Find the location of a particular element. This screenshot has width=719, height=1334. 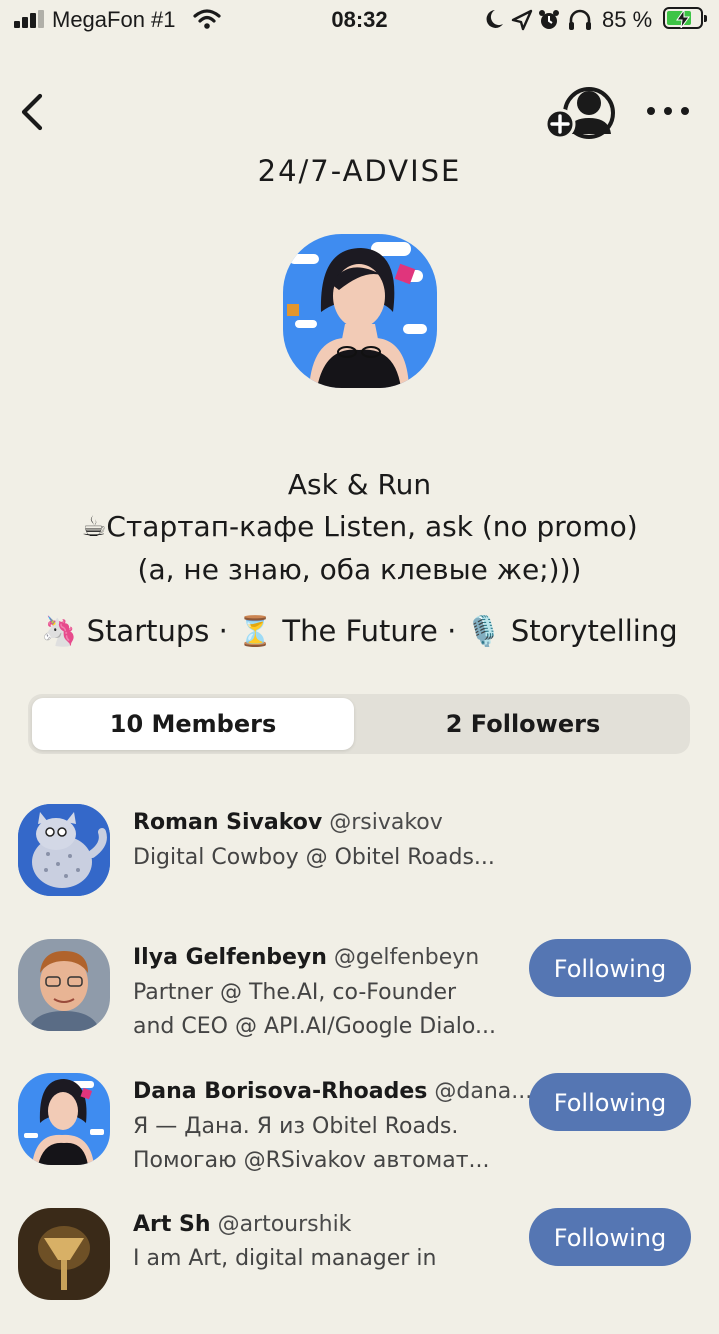

status-bar: MegaFon #1 08:32 85 % is located at coordinates (359, 21).